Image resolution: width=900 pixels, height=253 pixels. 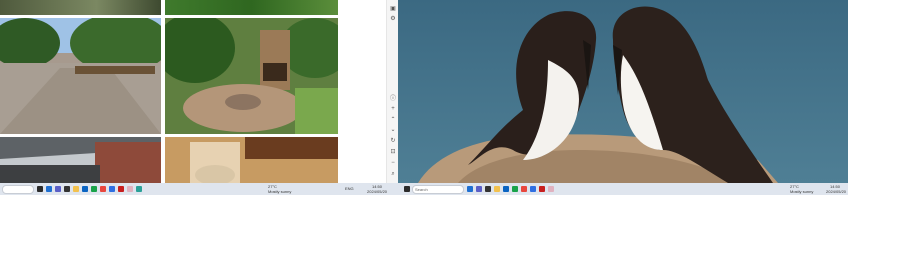 What do you see at coordinates (393, 19) in the screenshot?
I see `settings-icon: ⚙` at bounding box center [393, 19].